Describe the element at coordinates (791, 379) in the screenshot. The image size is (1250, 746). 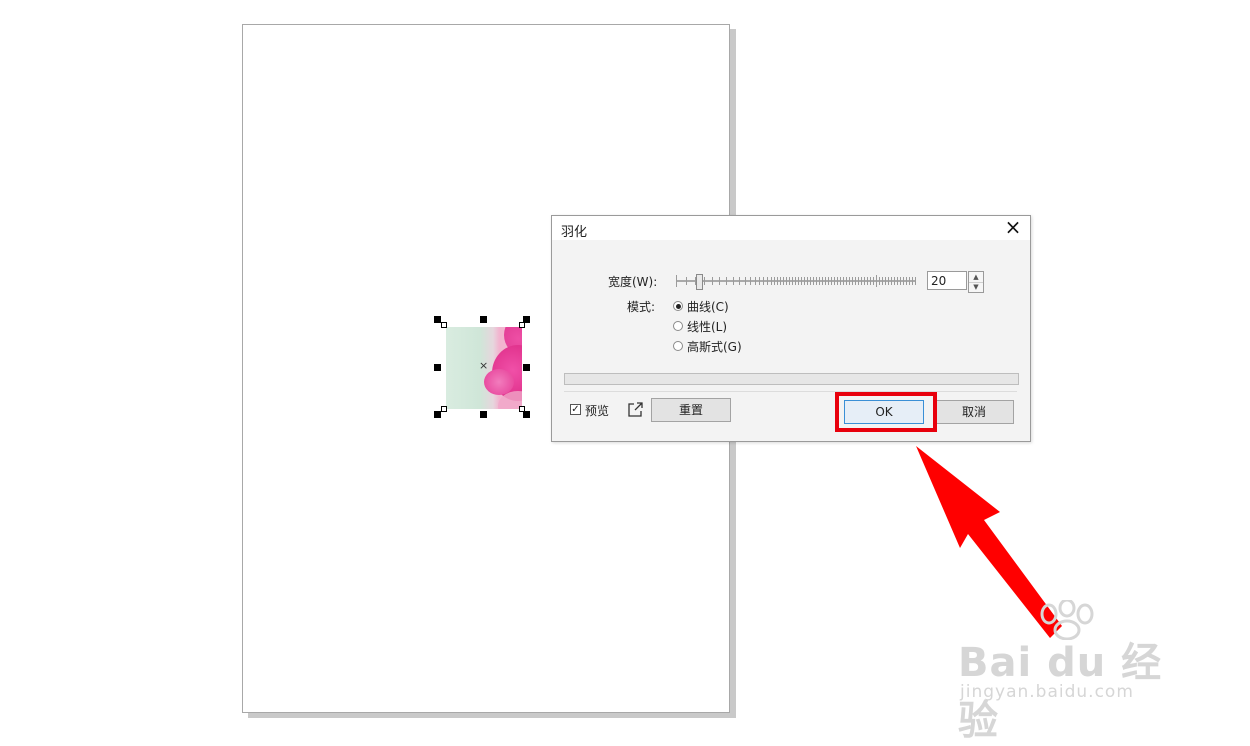
I see `progress-bar` at that location.